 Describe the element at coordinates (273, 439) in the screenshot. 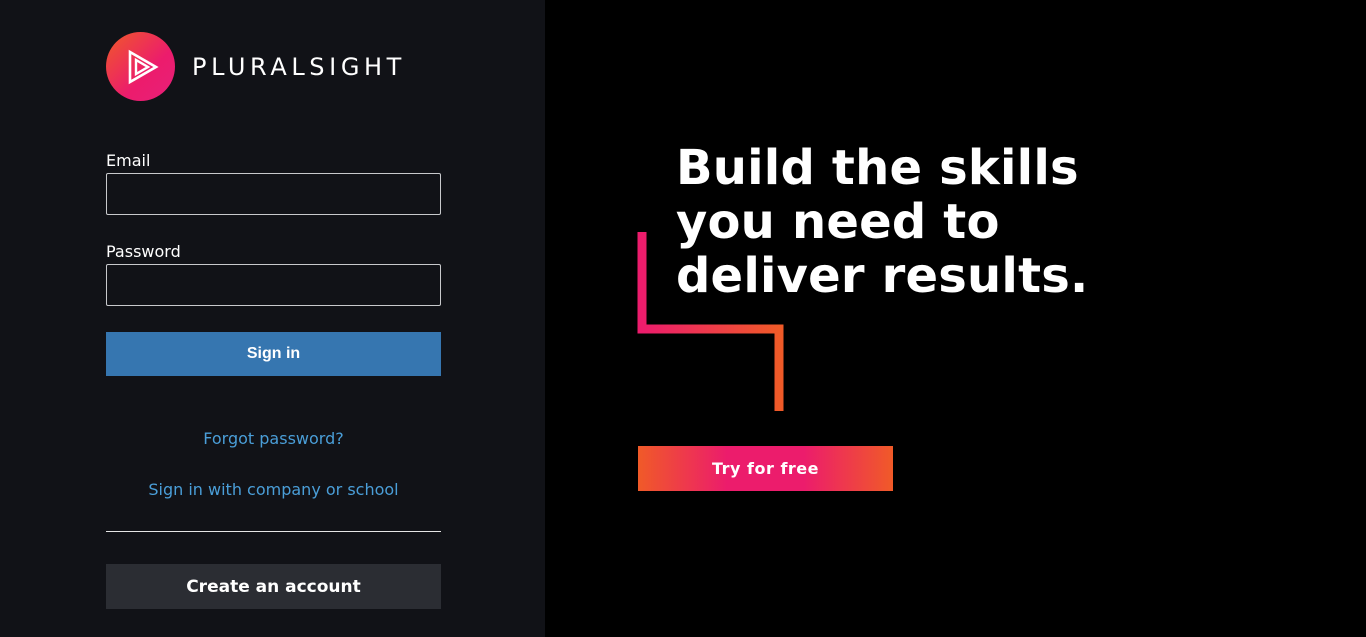

I see `forgot-password-link: Forgot password?` at that location.